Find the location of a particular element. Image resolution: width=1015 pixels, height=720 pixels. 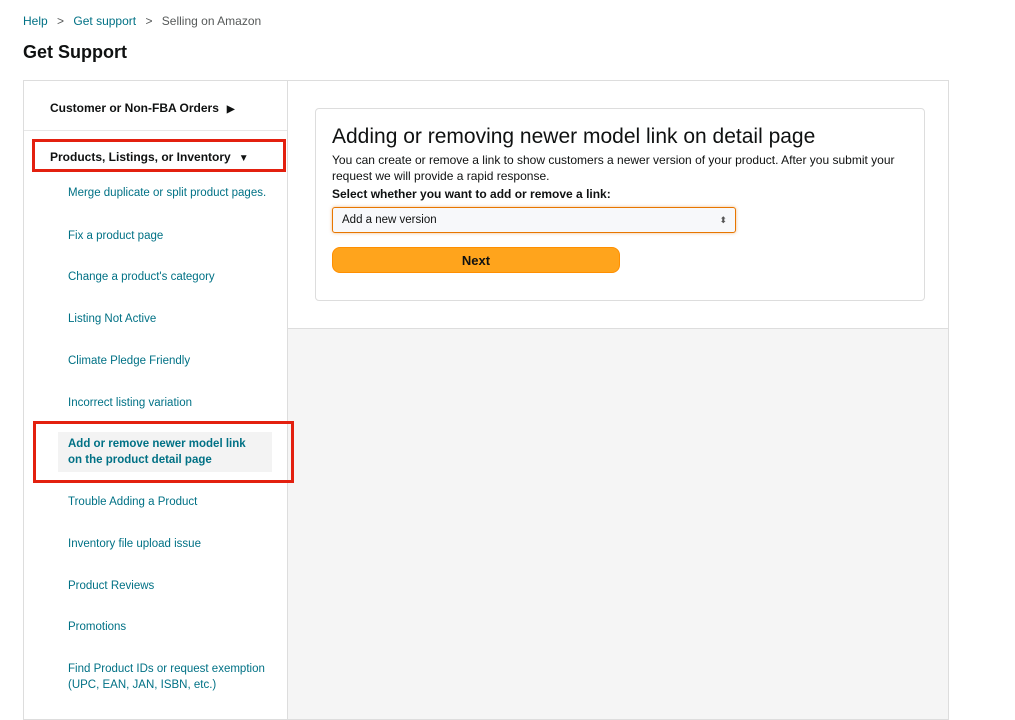

sidebar-category-label: Customer or Non-FBA Orders is located at coordinates (134, 108).